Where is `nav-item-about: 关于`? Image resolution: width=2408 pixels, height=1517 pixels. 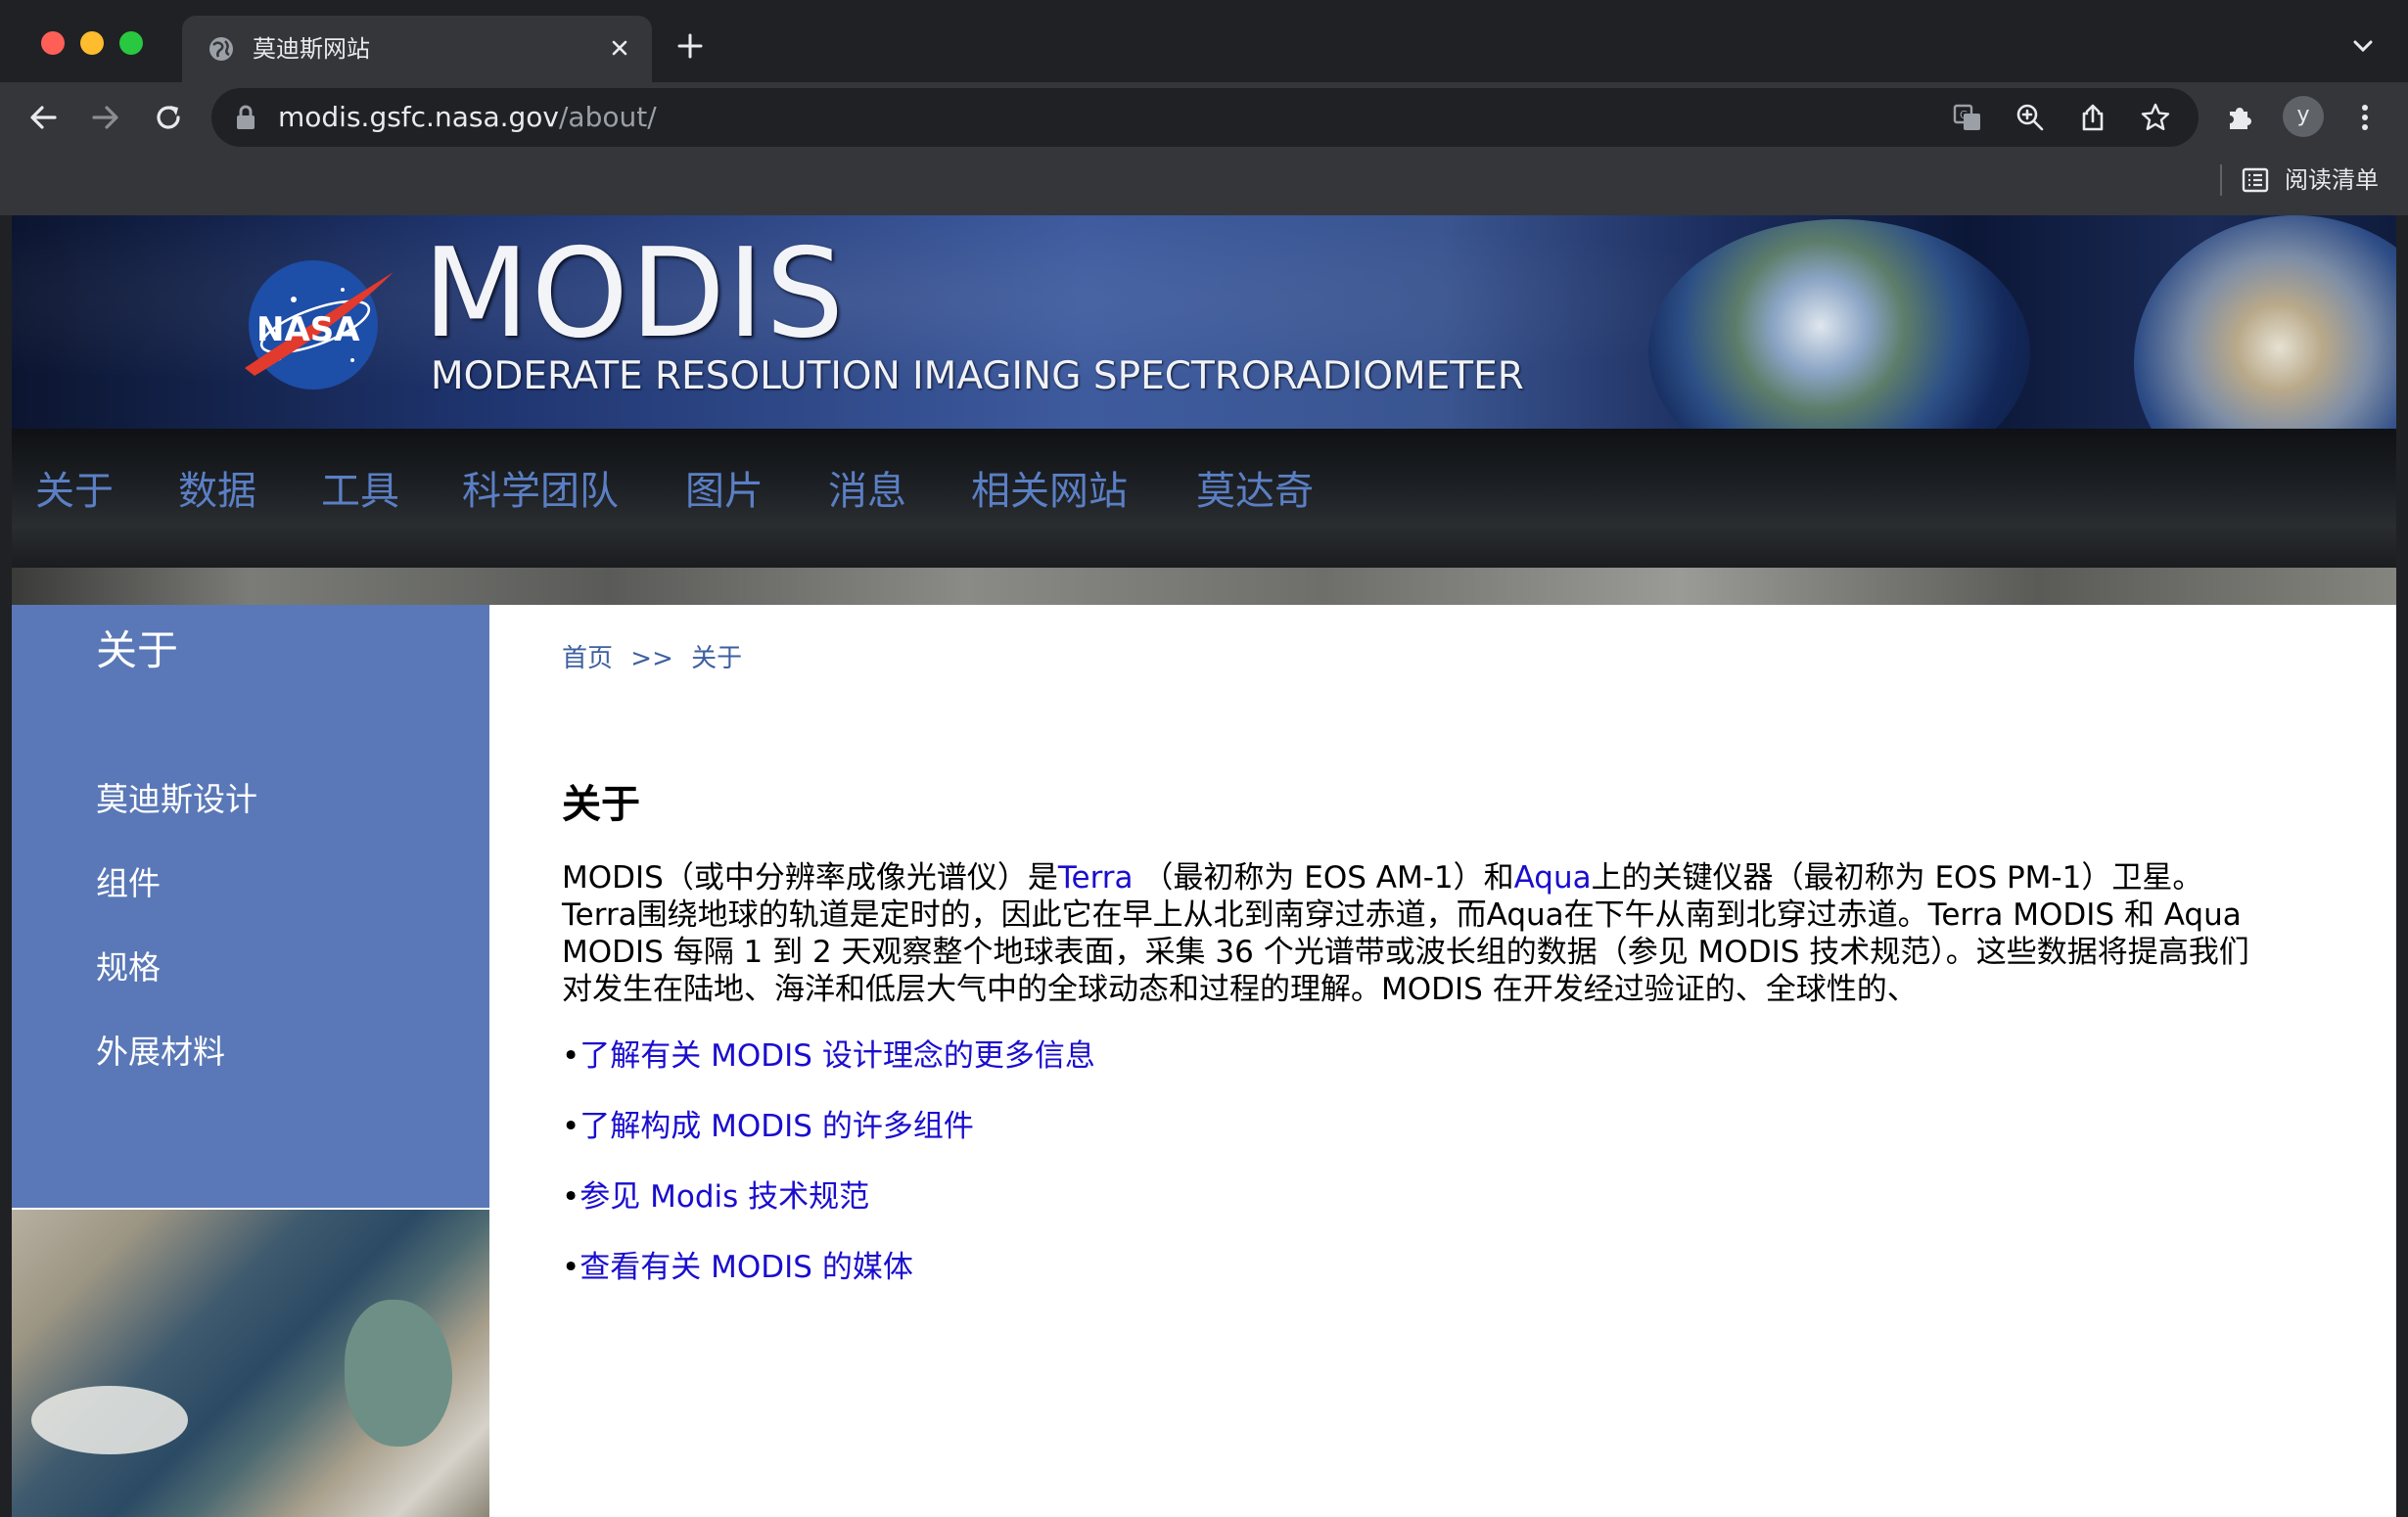
nav-item-about: 关于 is located at coordinates (74, 492).